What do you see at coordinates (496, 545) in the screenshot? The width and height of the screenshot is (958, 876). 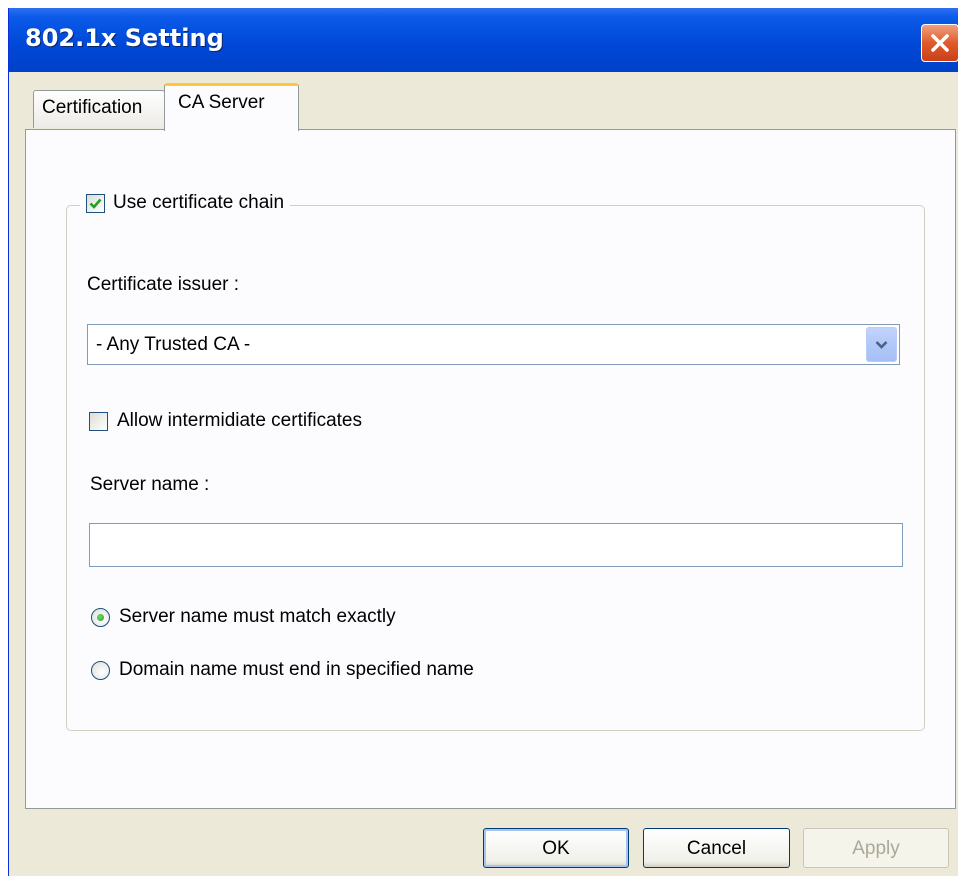 I see `server-name-input` at bounding box center [496, 545].